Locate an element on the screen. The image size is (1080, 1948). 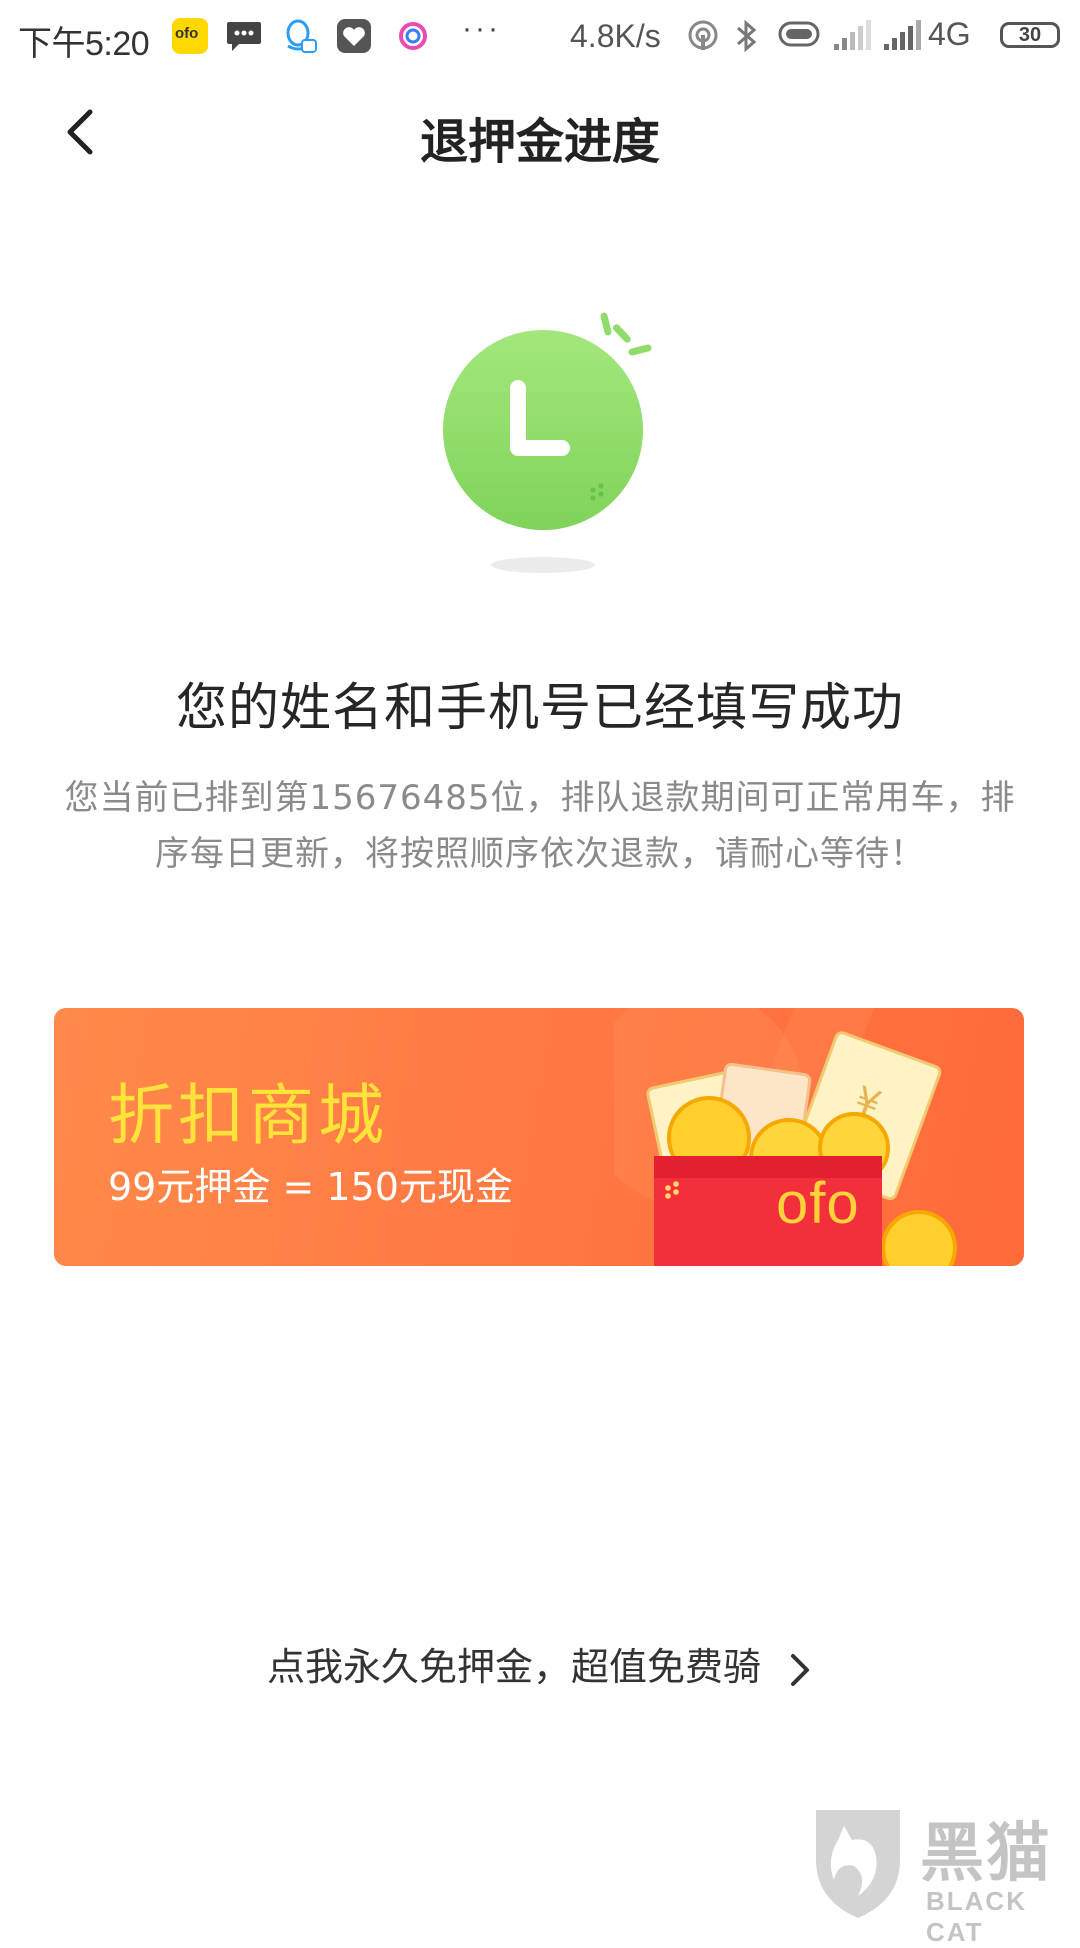
network-type: 4G is located at coordinates (949, 34).